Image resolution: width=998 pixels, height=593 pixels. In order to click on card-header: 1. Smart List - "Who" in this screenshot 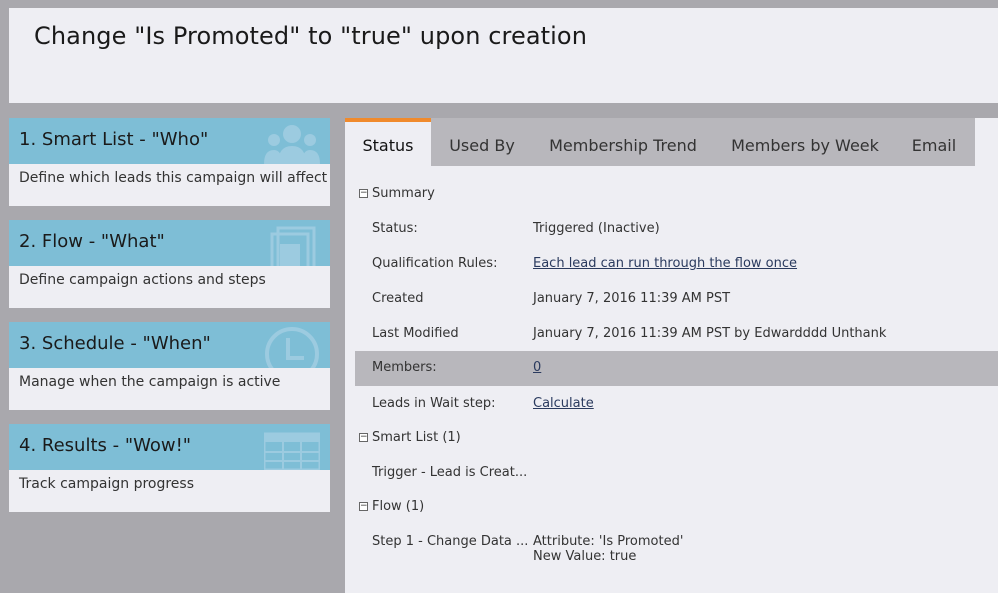, I will do `click(169, 141)`.